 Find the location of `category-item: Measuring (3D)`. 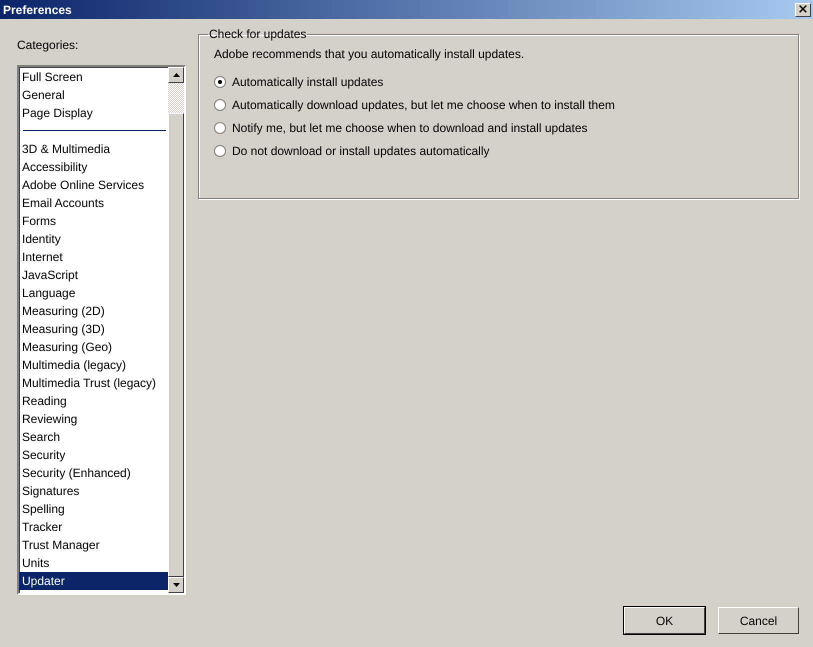

category-item: Measuring (3D) is located at coordinates (93, 329).